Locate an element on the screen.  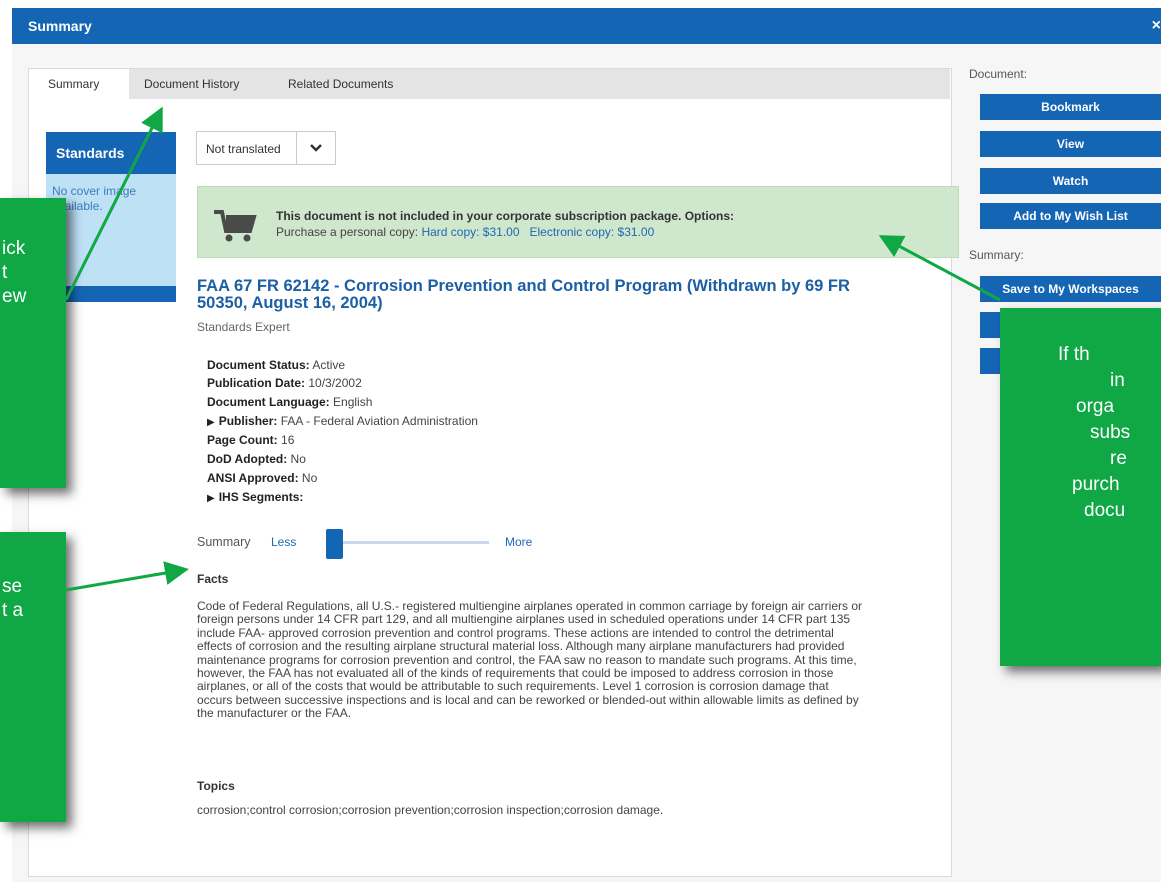
callout-line: subs is located at coordinates (1110, 432).